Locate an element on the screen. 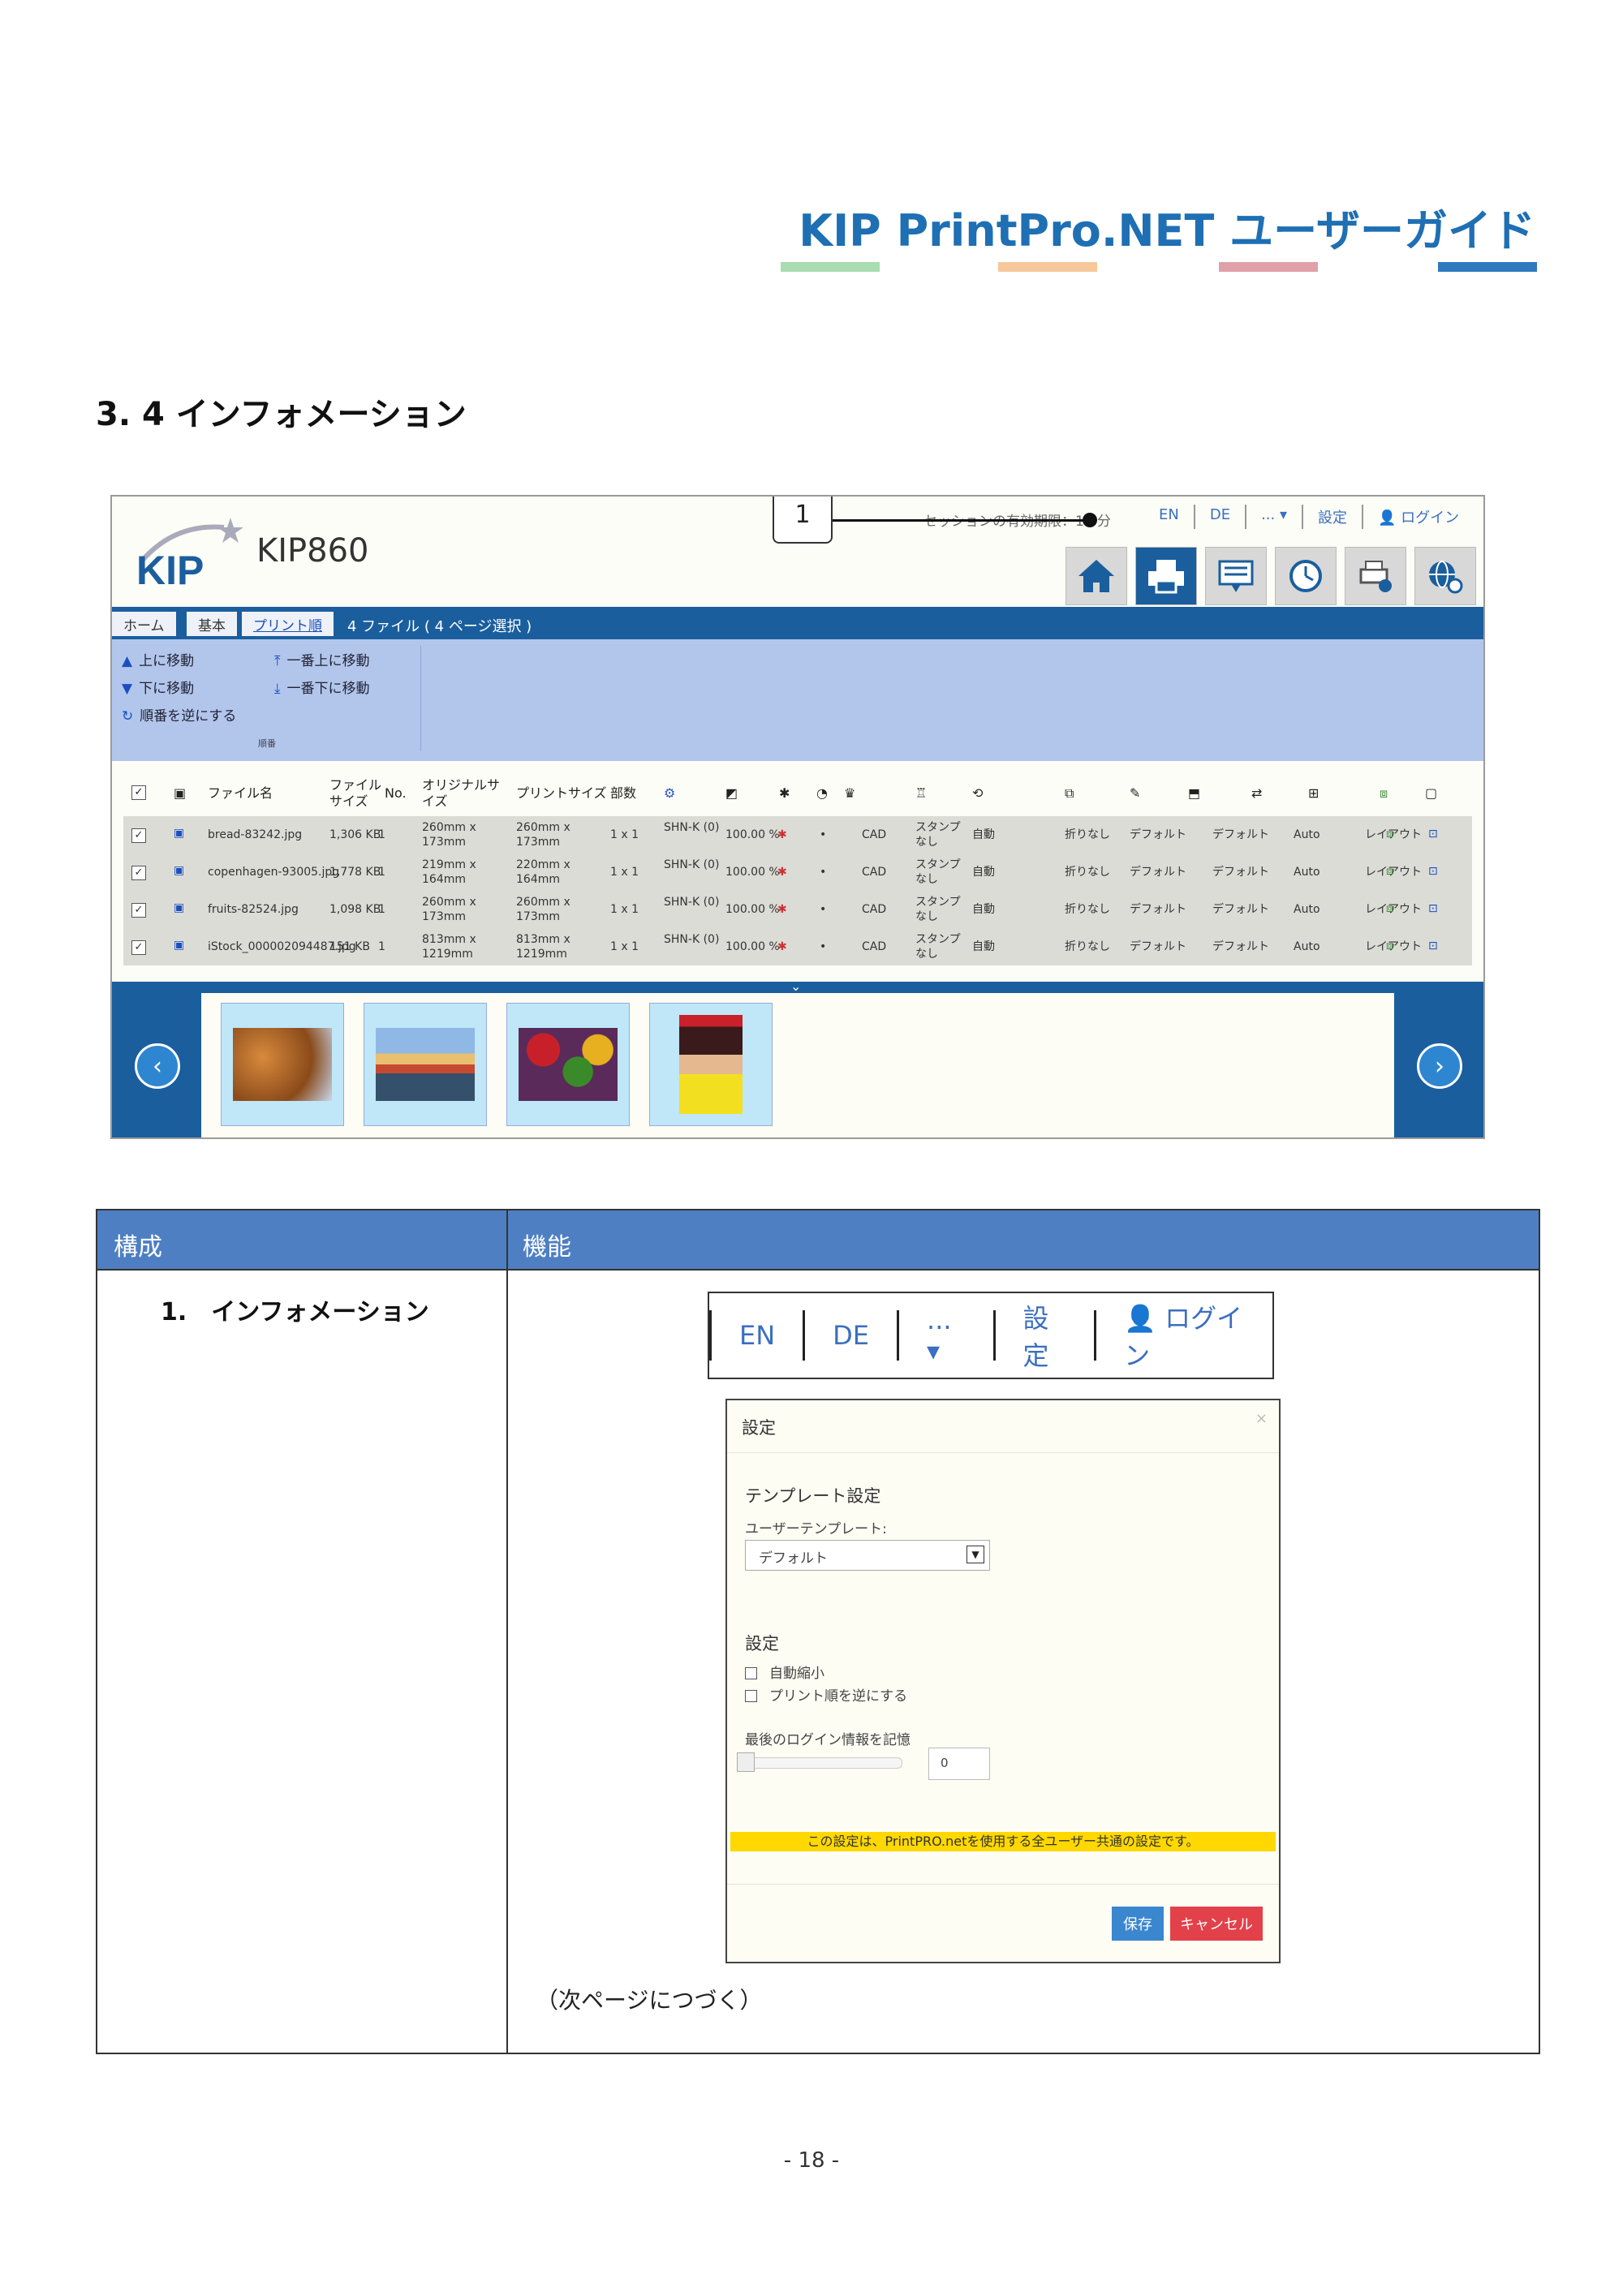 This screenshot has height=2296, width=1623. cell-print: 220mm x 164mm is located at coordinates (543, 872).